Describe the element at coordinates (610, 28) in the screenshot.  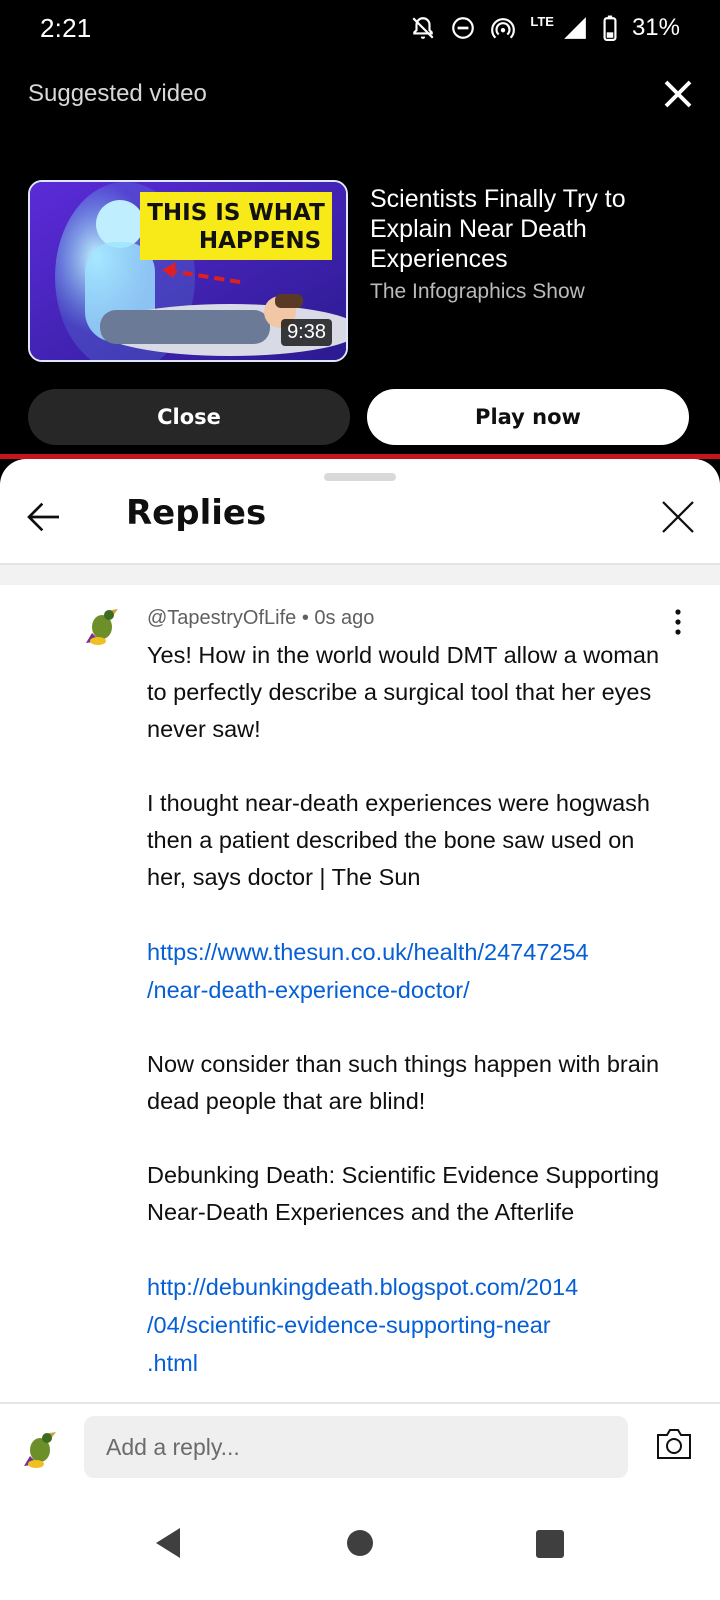
I see `battery-icon` at that location.